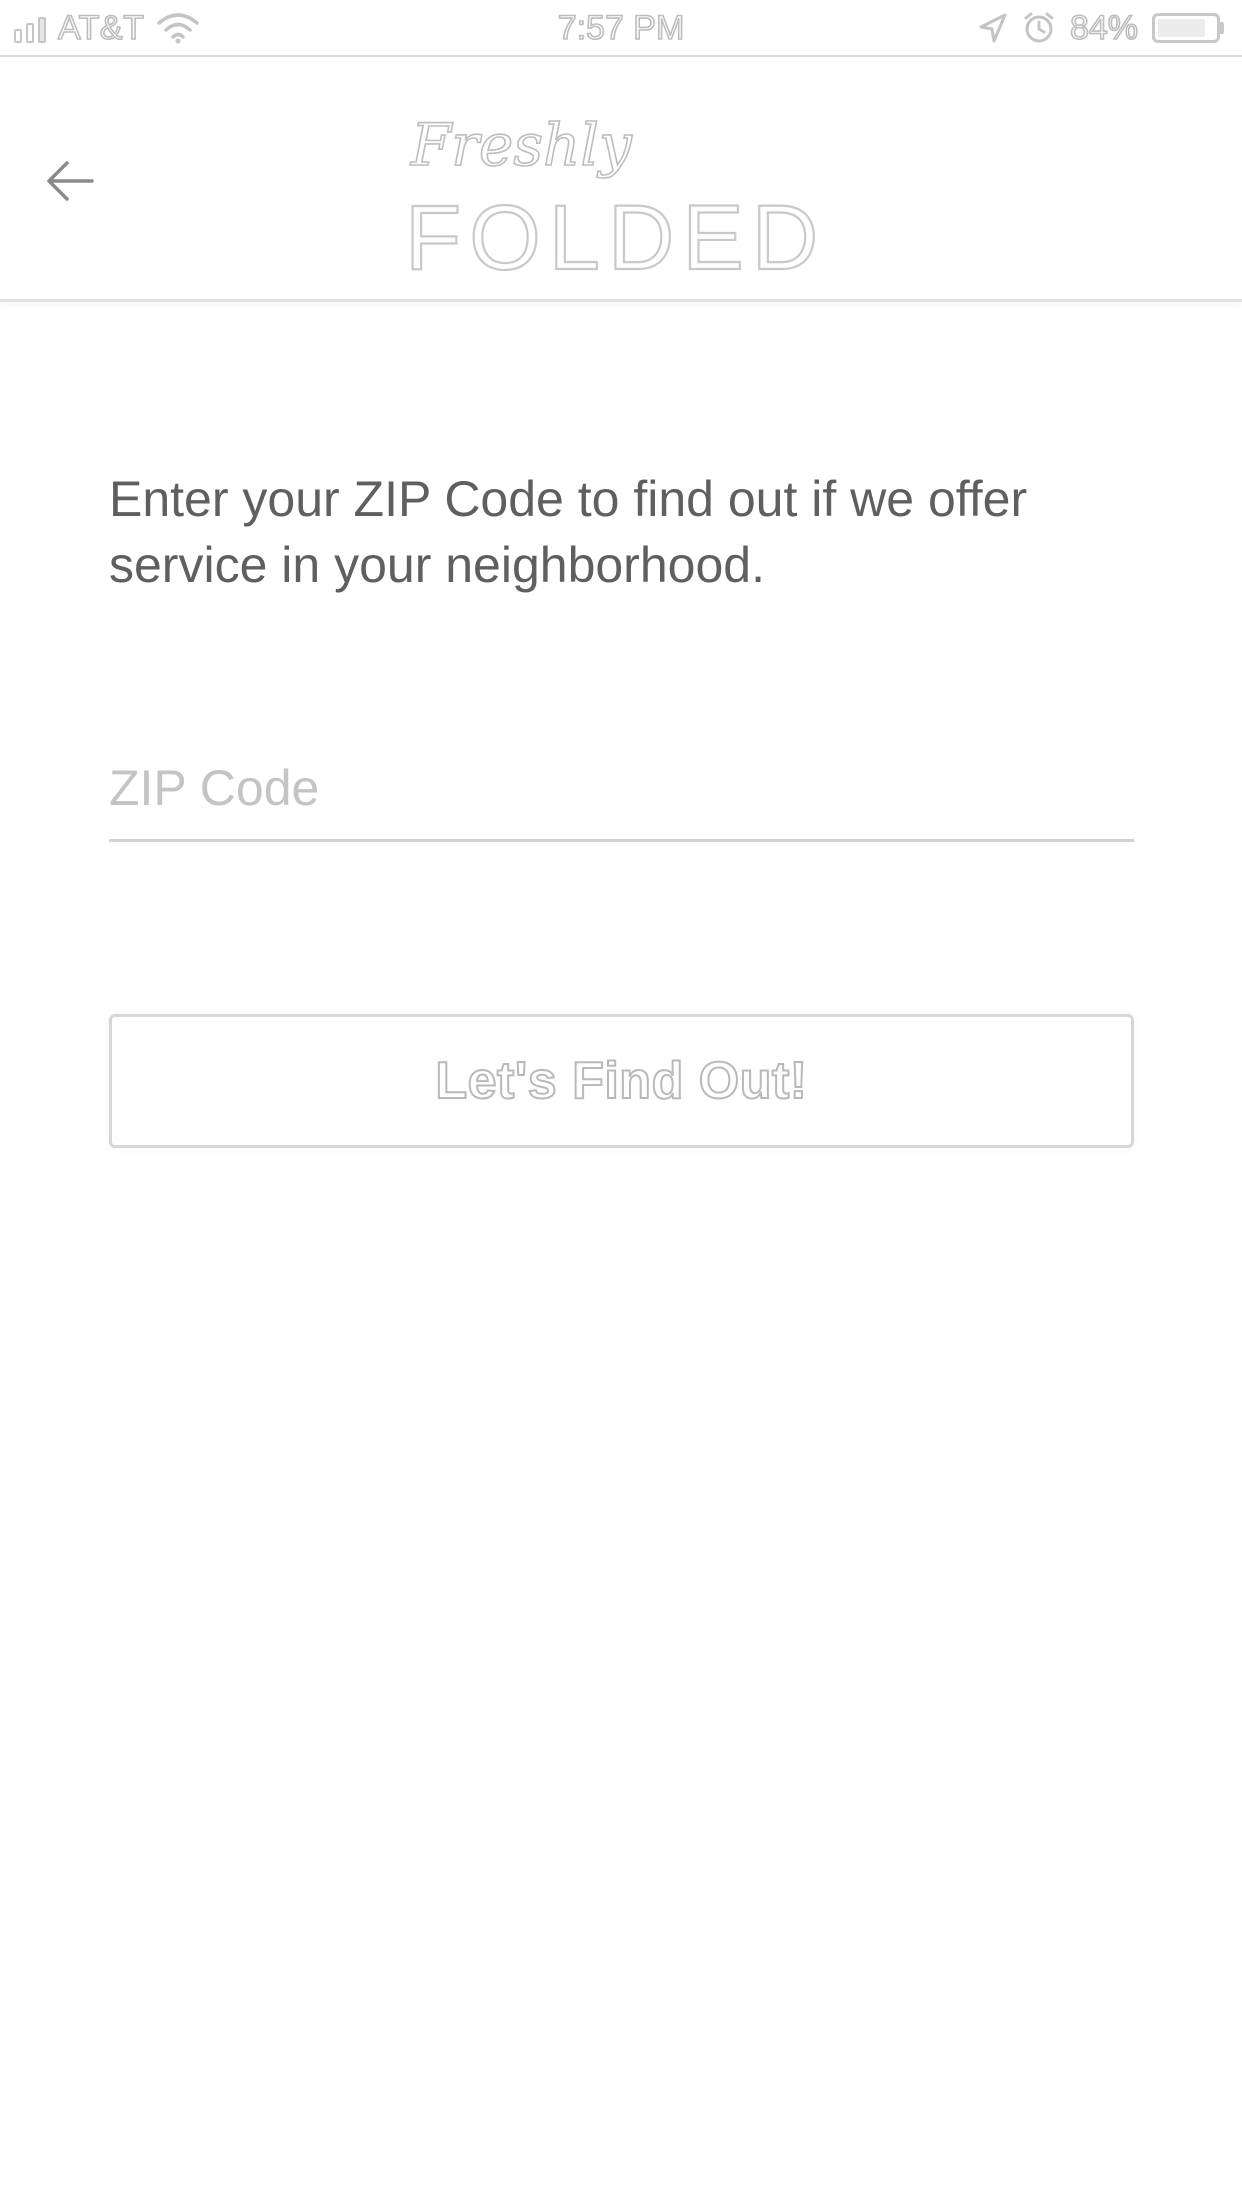 The image size is (1242, 2208). What do you see at coordinates (993, 28) in the screenshot?
I see `location-arrow-icon` at bounding box center [993, 28].